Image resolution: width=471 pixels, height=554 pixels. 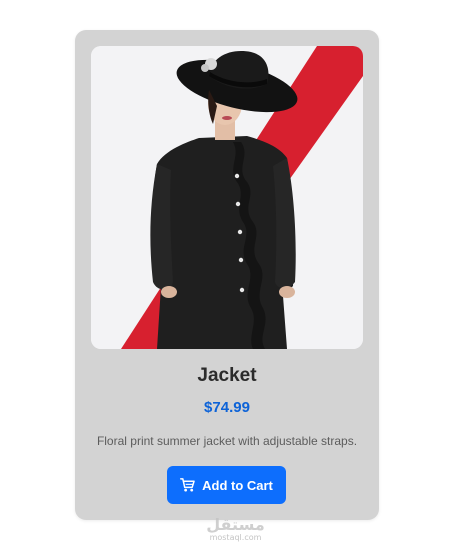 What do you see at coordinates (237, 485) in the screenshot?
I see `add-to-cart-label: Add to Cart` at bounding box center [237, 485].